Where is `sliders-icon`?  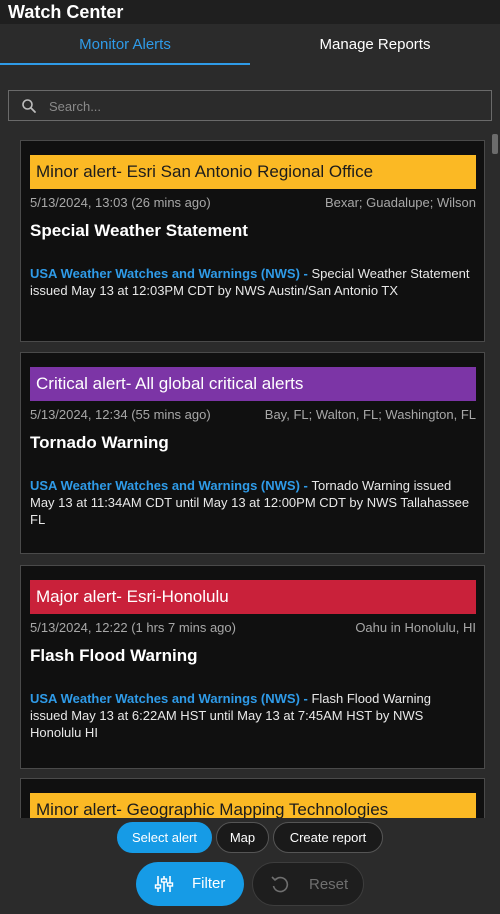
sliders-icon is located at coordinates (164, 884).